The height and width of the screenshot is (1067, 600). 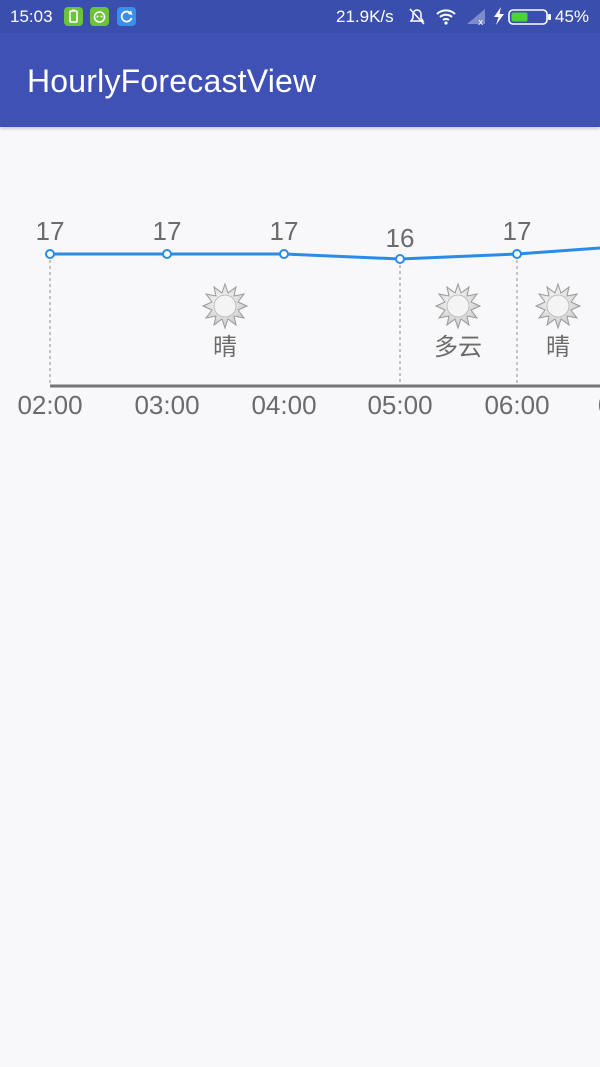 What do you see at coordinates (458, 306) in the screenshot?
I see `cloudy-icon` at bounding box center [458, 306].